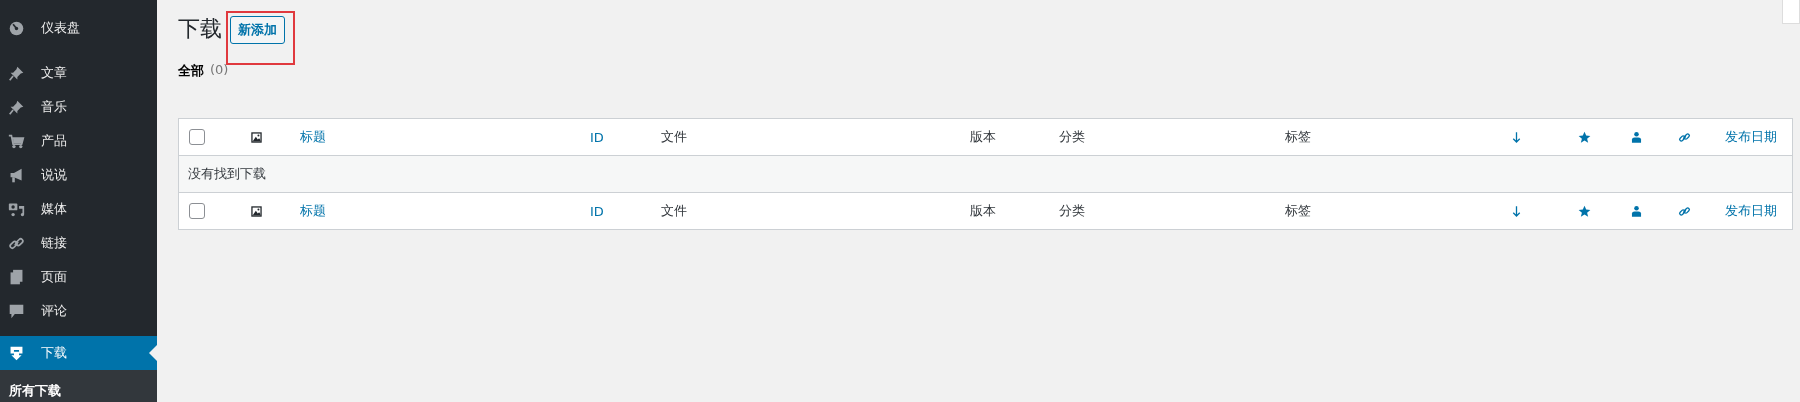  Describe the element at coordinates (227, 174) in the screenshot. I see `empty-message: 没有找到下载` at that location.